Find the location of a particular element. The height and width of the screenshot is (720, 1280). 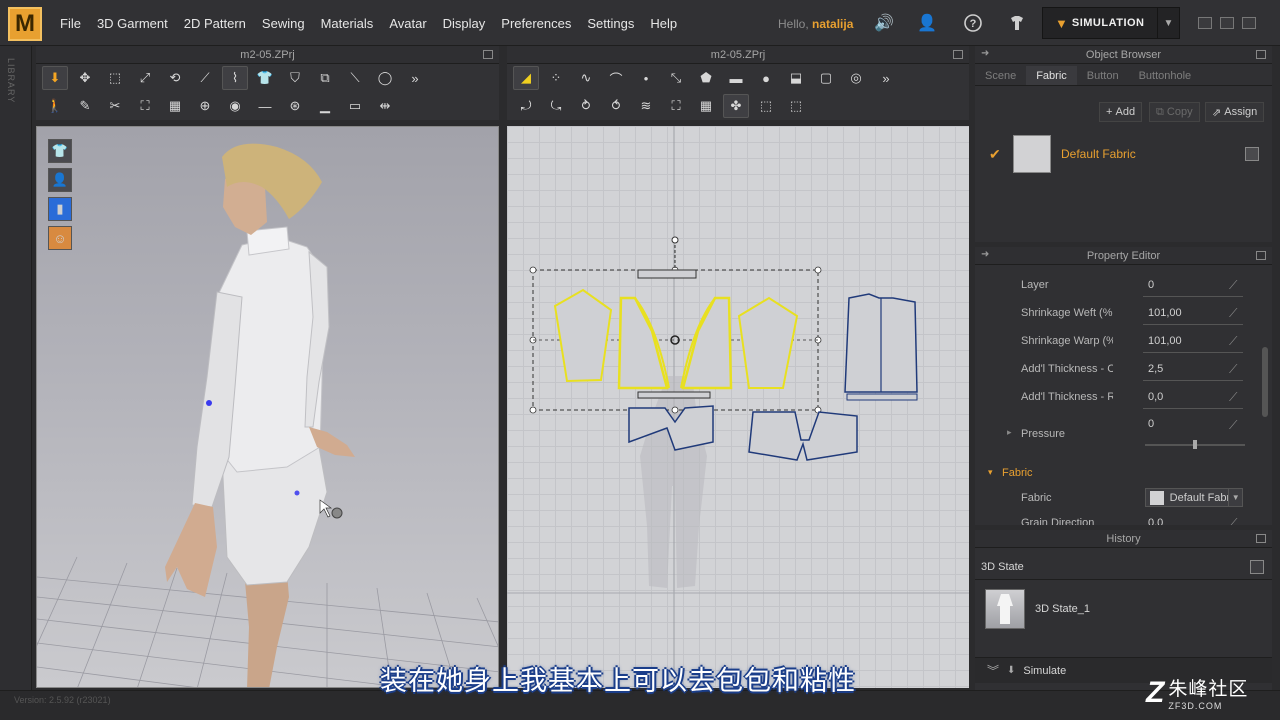

trace-icon: ⬚ is located at coordinates (766, 106).